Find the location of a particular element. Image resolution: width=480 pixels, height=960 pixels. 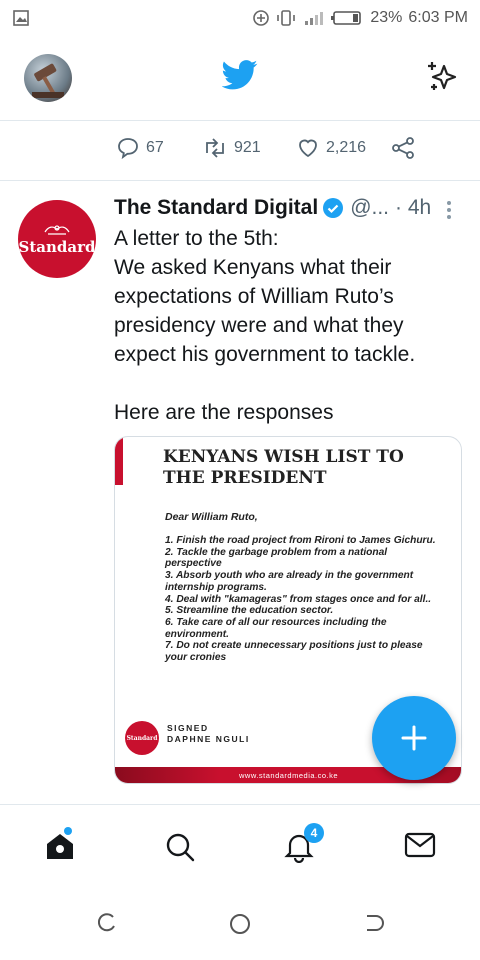

profile-avatar is located at coordinates (48, 78).